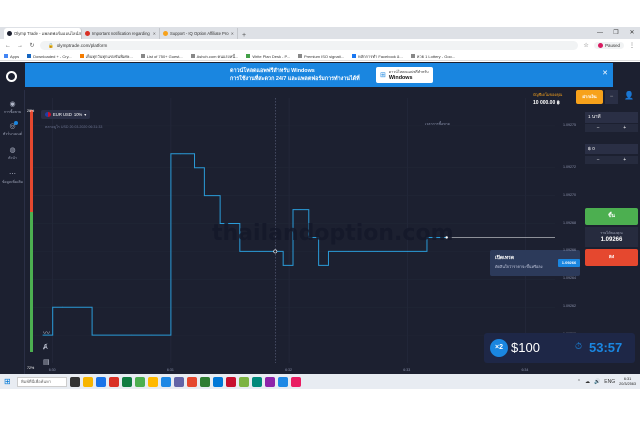  What do you see at coordinates (624, 160) in the screenshot?
I see `amount-plus-button: +` at bounding box center [624, 160].